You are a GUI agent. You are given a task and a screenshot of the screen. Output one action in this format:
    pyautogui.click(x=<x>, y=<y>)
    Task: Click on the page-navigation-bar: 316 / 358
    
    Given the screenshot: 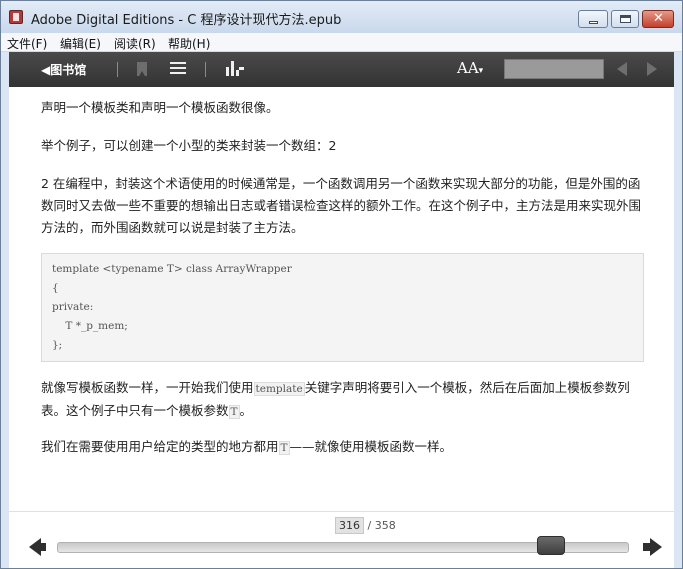 What is the action you would take?
    pyautogui.click(x=341, y=539)
    